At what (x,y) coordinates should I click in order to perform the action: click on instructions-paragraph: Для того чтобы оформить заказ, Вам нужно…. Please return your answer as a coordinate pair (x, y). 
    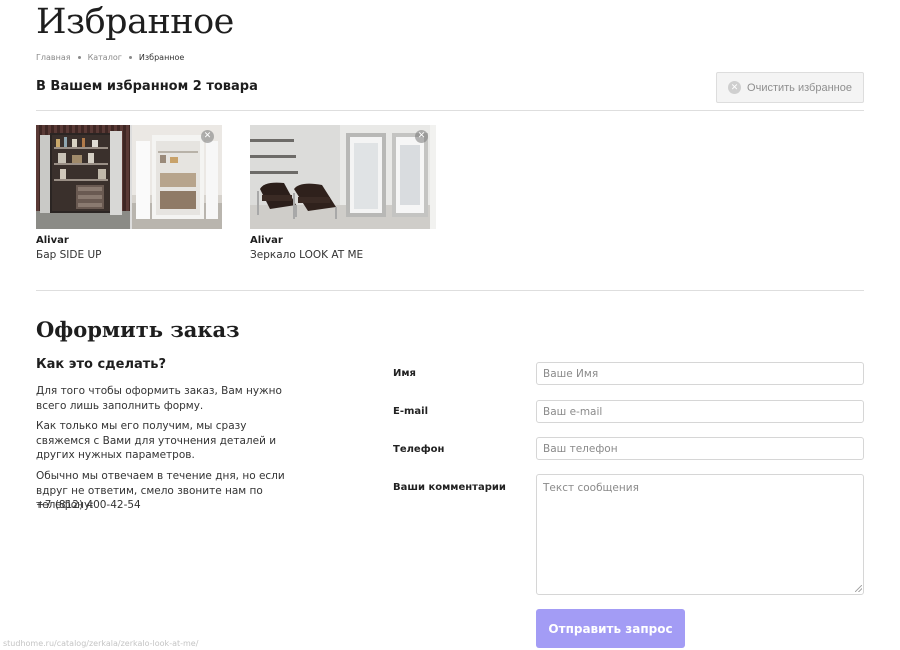
    Looking at the image, I should click on (159, 398).